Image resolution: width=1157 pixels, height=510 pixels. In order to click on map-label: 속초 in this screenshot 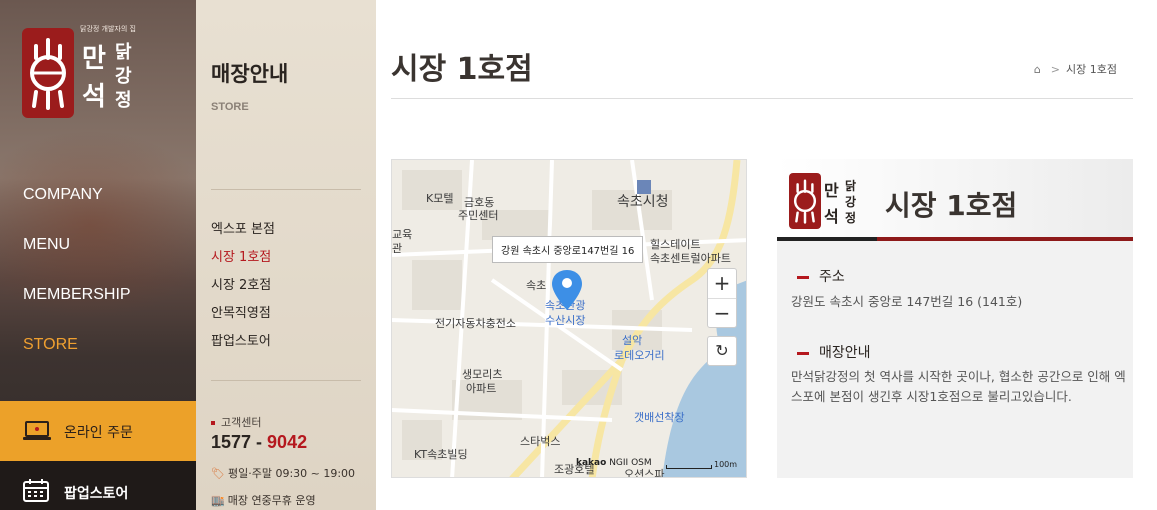, I will do `click(536, 285)`.